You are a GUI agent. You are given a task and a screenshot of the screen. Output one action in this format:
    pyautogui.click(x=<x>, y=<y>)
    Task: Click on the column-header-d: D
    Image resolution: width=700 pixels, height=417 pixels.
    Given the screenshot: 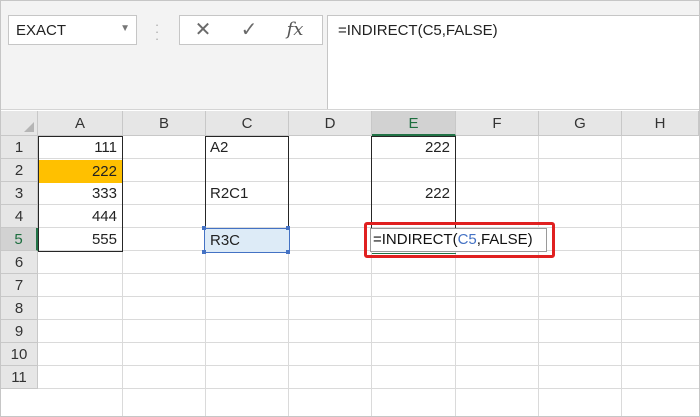 What is the action you would take?
    pyautogui.click(x=330, y=123)
    